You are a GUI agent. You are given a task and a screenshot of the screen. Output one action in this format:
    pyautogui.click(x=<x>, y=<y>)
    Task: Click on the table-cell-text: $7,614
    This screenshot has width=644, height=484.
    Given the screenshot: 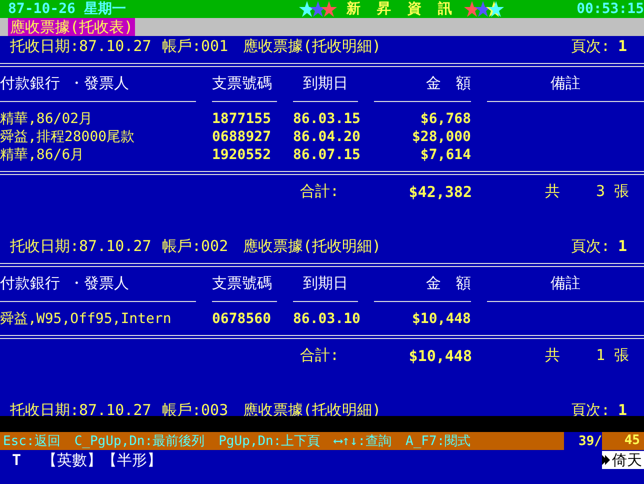 What is the action you would take?
    pyautogui.click(x=445, y=155)
    